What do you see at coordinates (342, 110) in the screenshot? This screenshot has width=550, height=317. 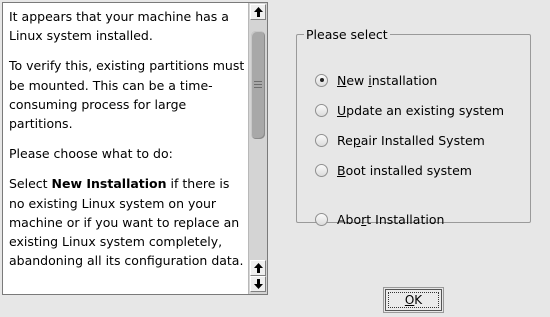 I see `mnemonic-letter: U` at bounding box center [342, 110].